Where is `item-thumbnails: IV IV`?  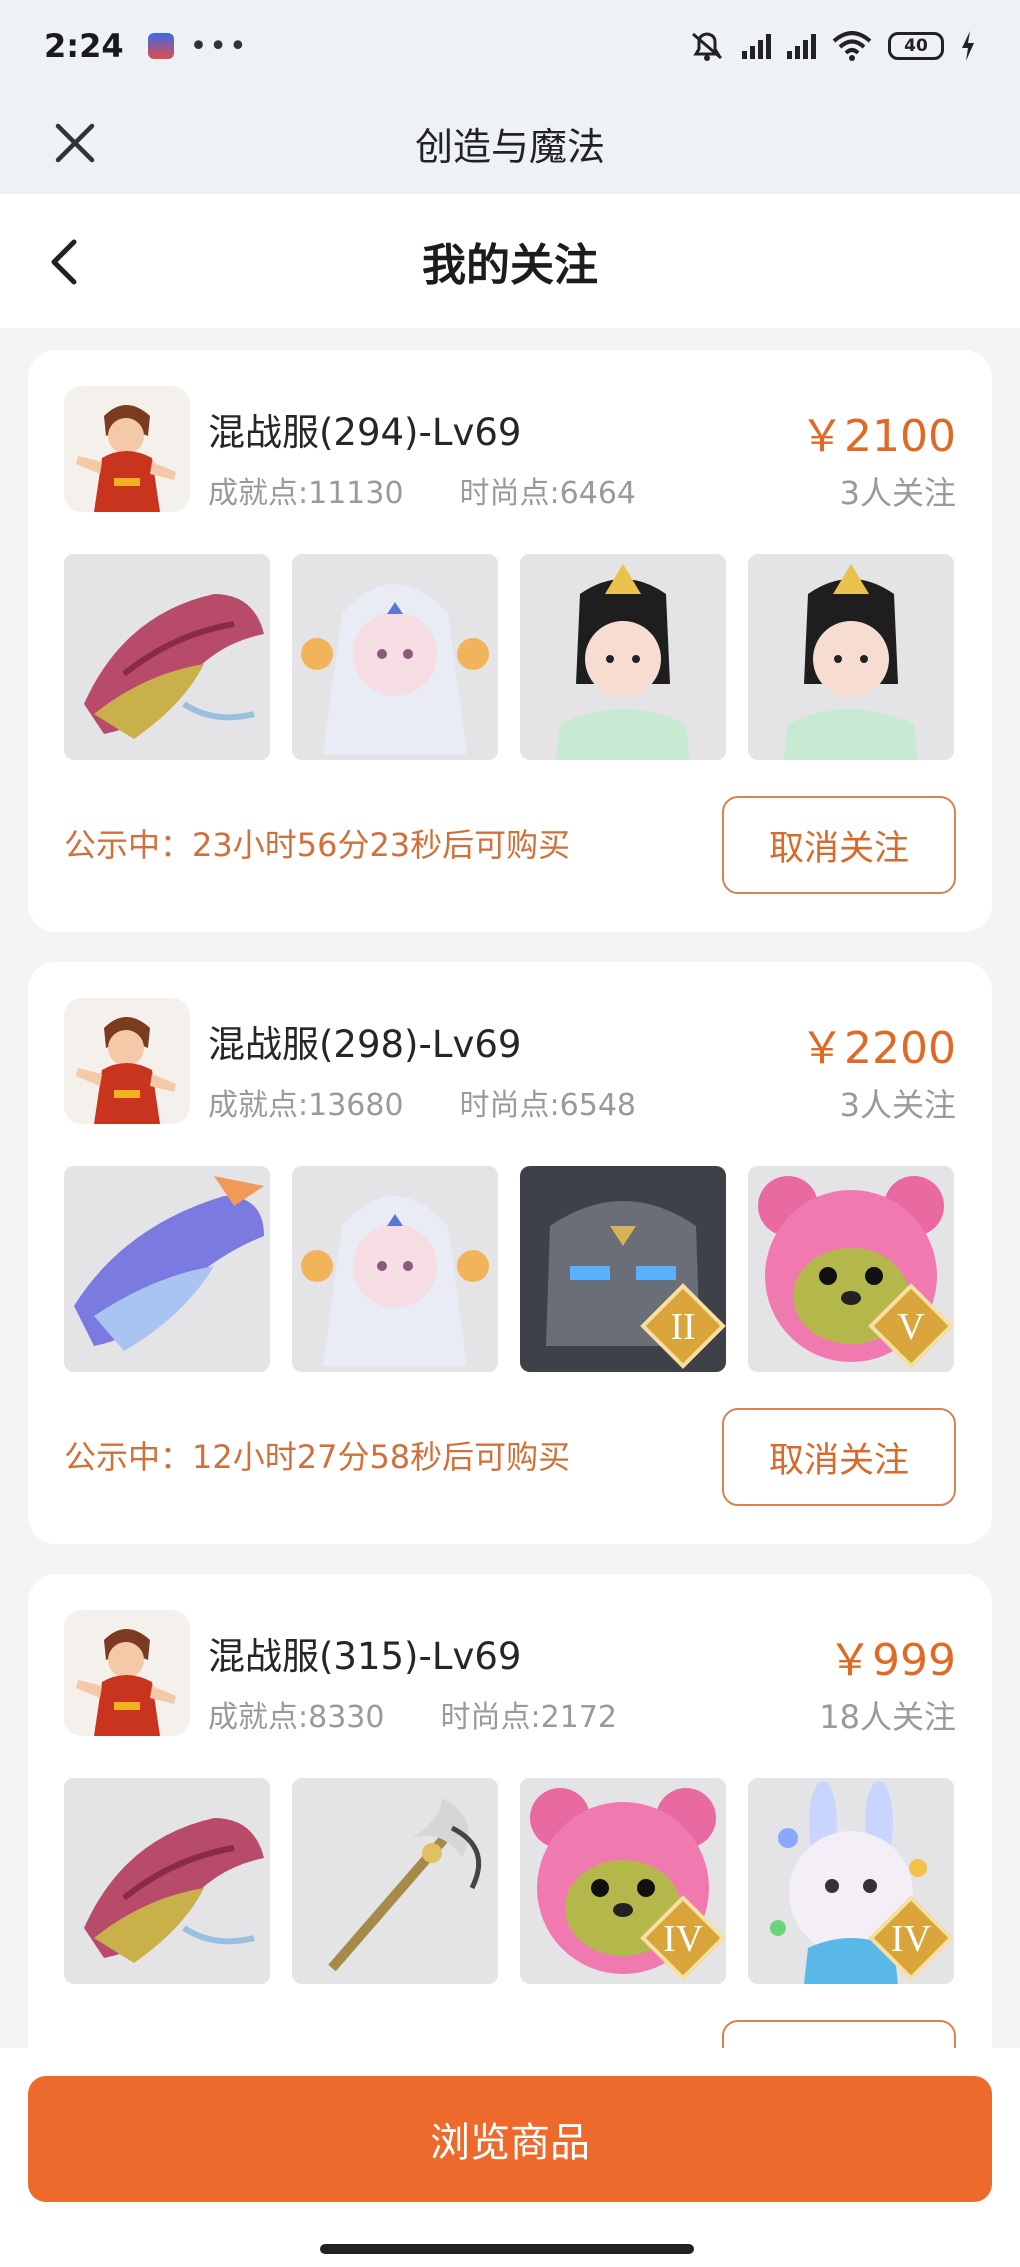
item-thumbnails: IV IV is located at coordinates (509, 1881).